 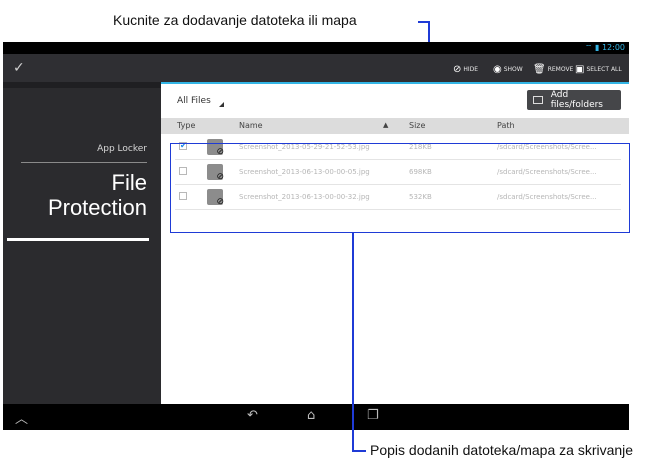 What do you see at coordinates (400, 188) in the screenshot?
I see `file-list-highlight` at bounding box center [400, 188].